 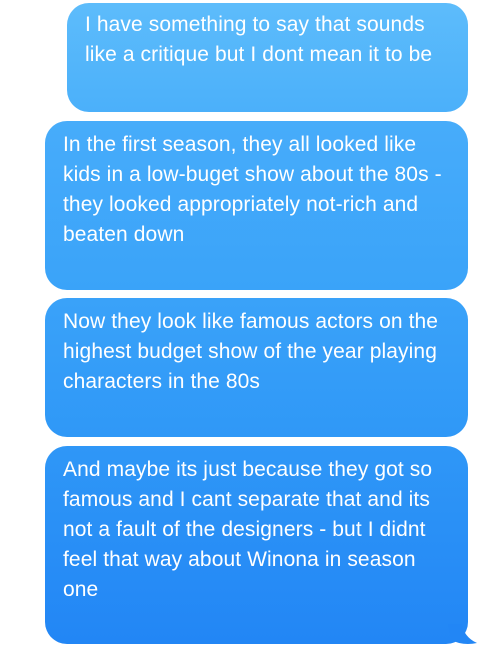 I want to click on bubble-tail-icon, so click(x=462, y=634).